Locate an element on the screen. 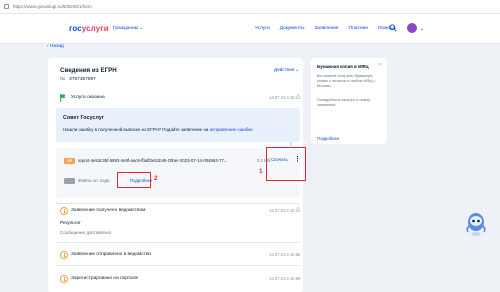 This screenshot has height=292, width=500. annotation-label-2: 2 is located at coordinates (156, 178).